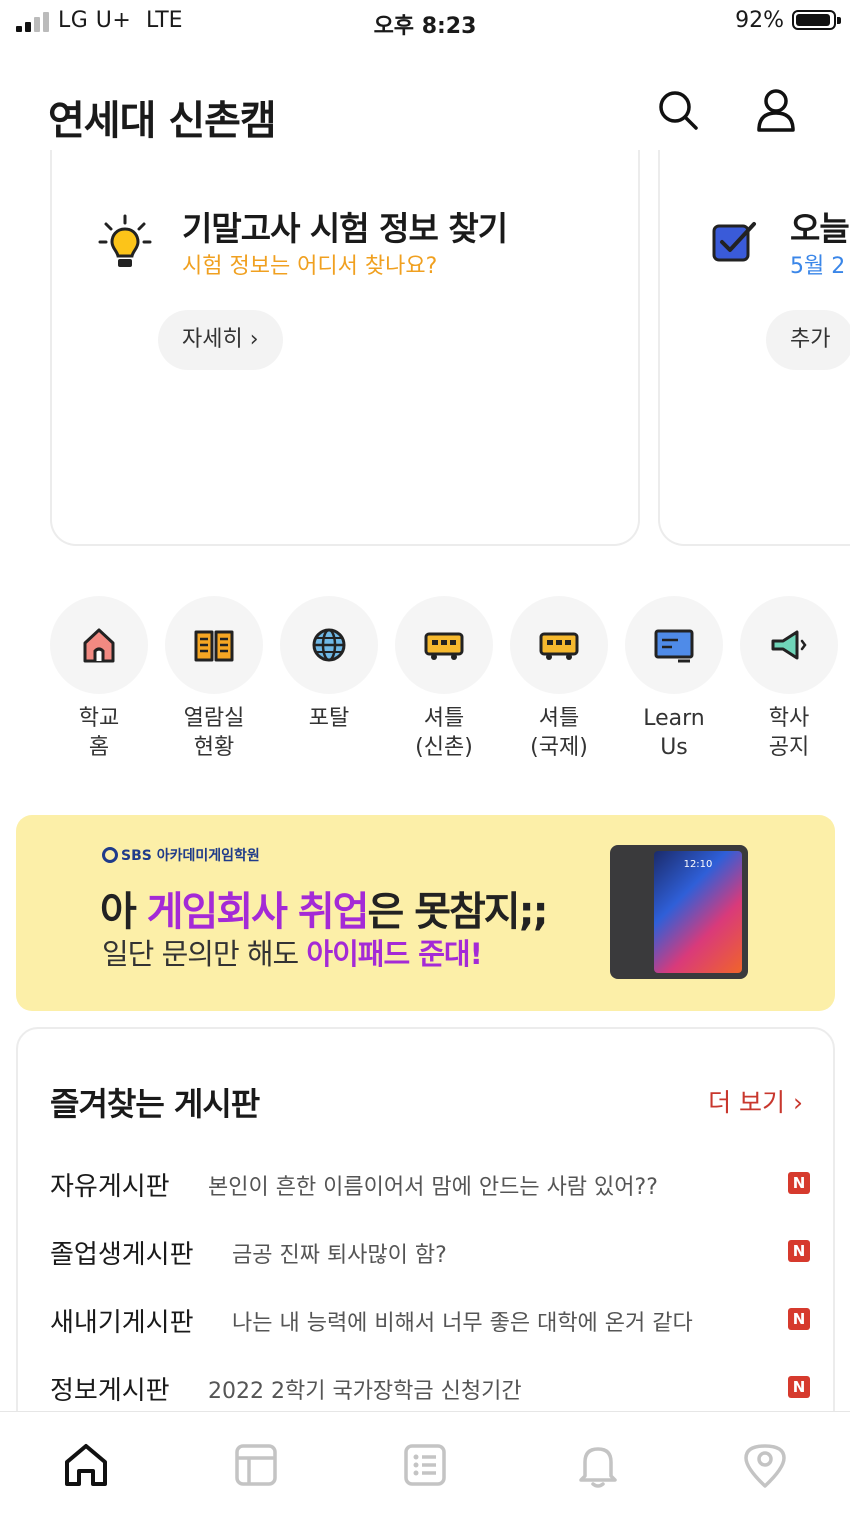  Describe the element at coordinates (256, 1465) in the screenshot. I see `timetable-icon` at that location.